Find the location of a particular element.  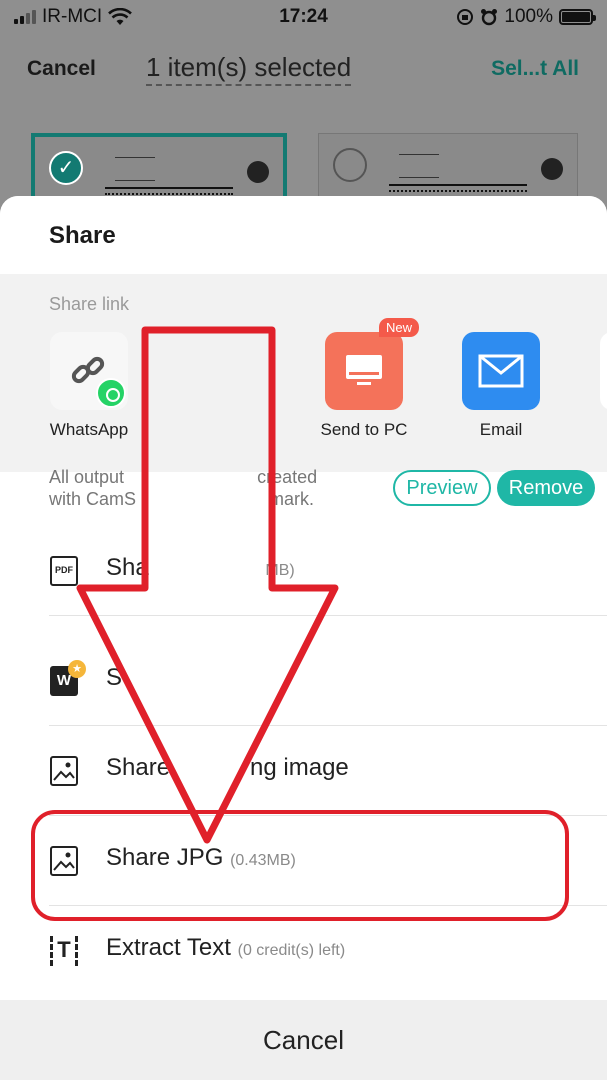

battery-fill is located at coordinates (576, 17).